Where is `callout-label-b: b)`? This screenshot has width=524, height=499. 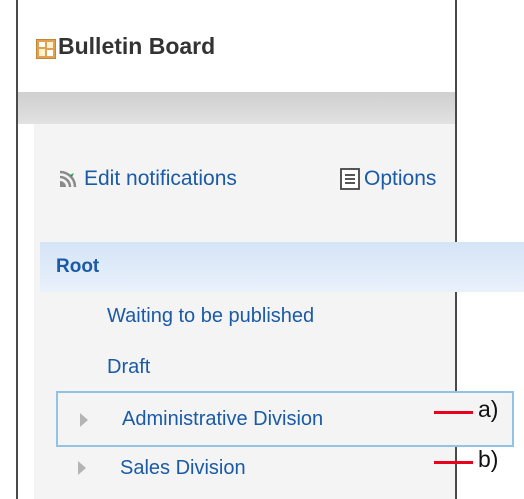
callout-label-b: b) is located at coordinates (488, 459).